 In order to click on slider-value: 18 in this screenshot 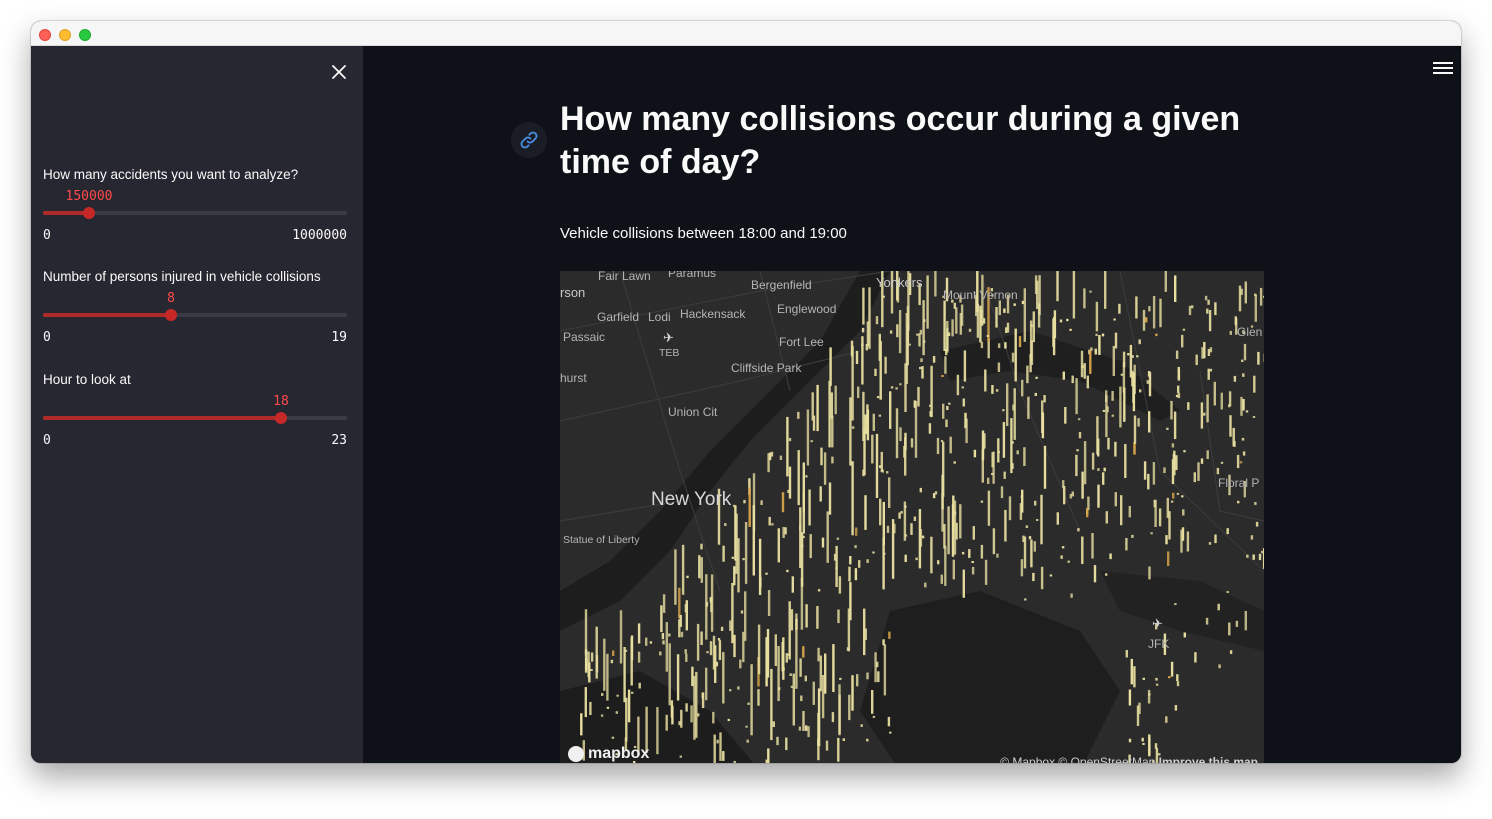, I will do `click(281, 401)`.